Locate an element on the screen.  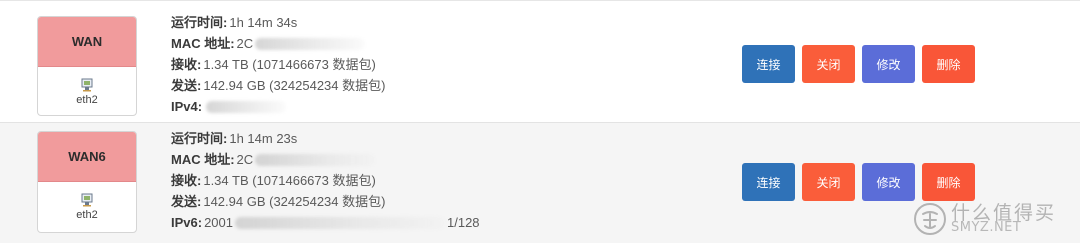
uptime-value: 1h 14m 34s is located at coordinates (263, 22).